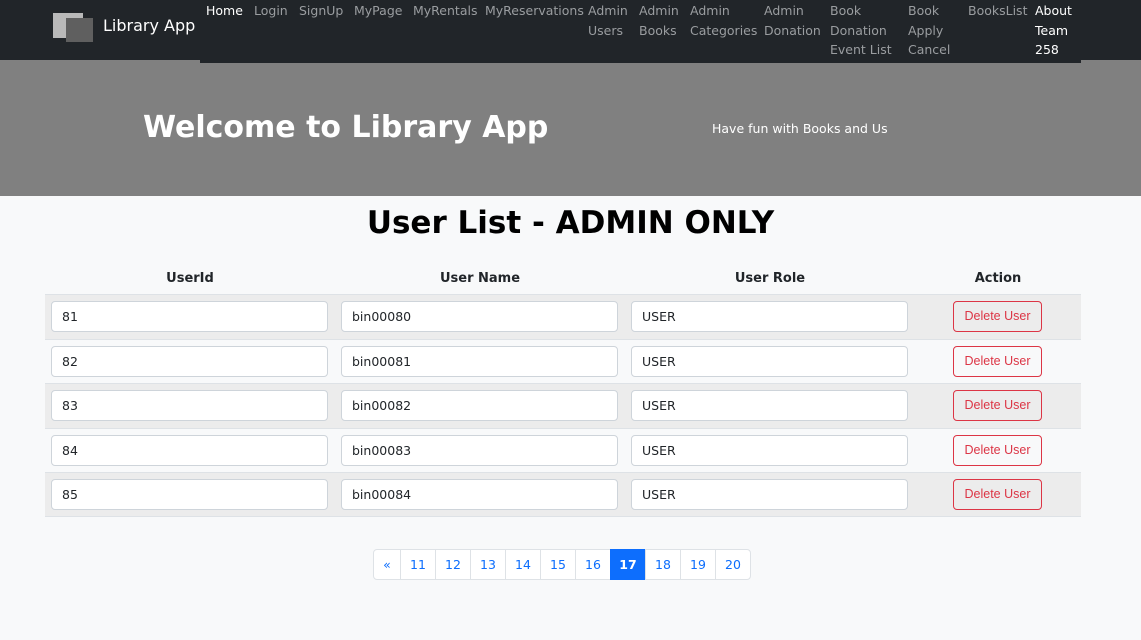 The image size is (1141, 640). Describe the element at coordinates (593, 564) in the screenshot. I see `pagination-page: 16` at that location.